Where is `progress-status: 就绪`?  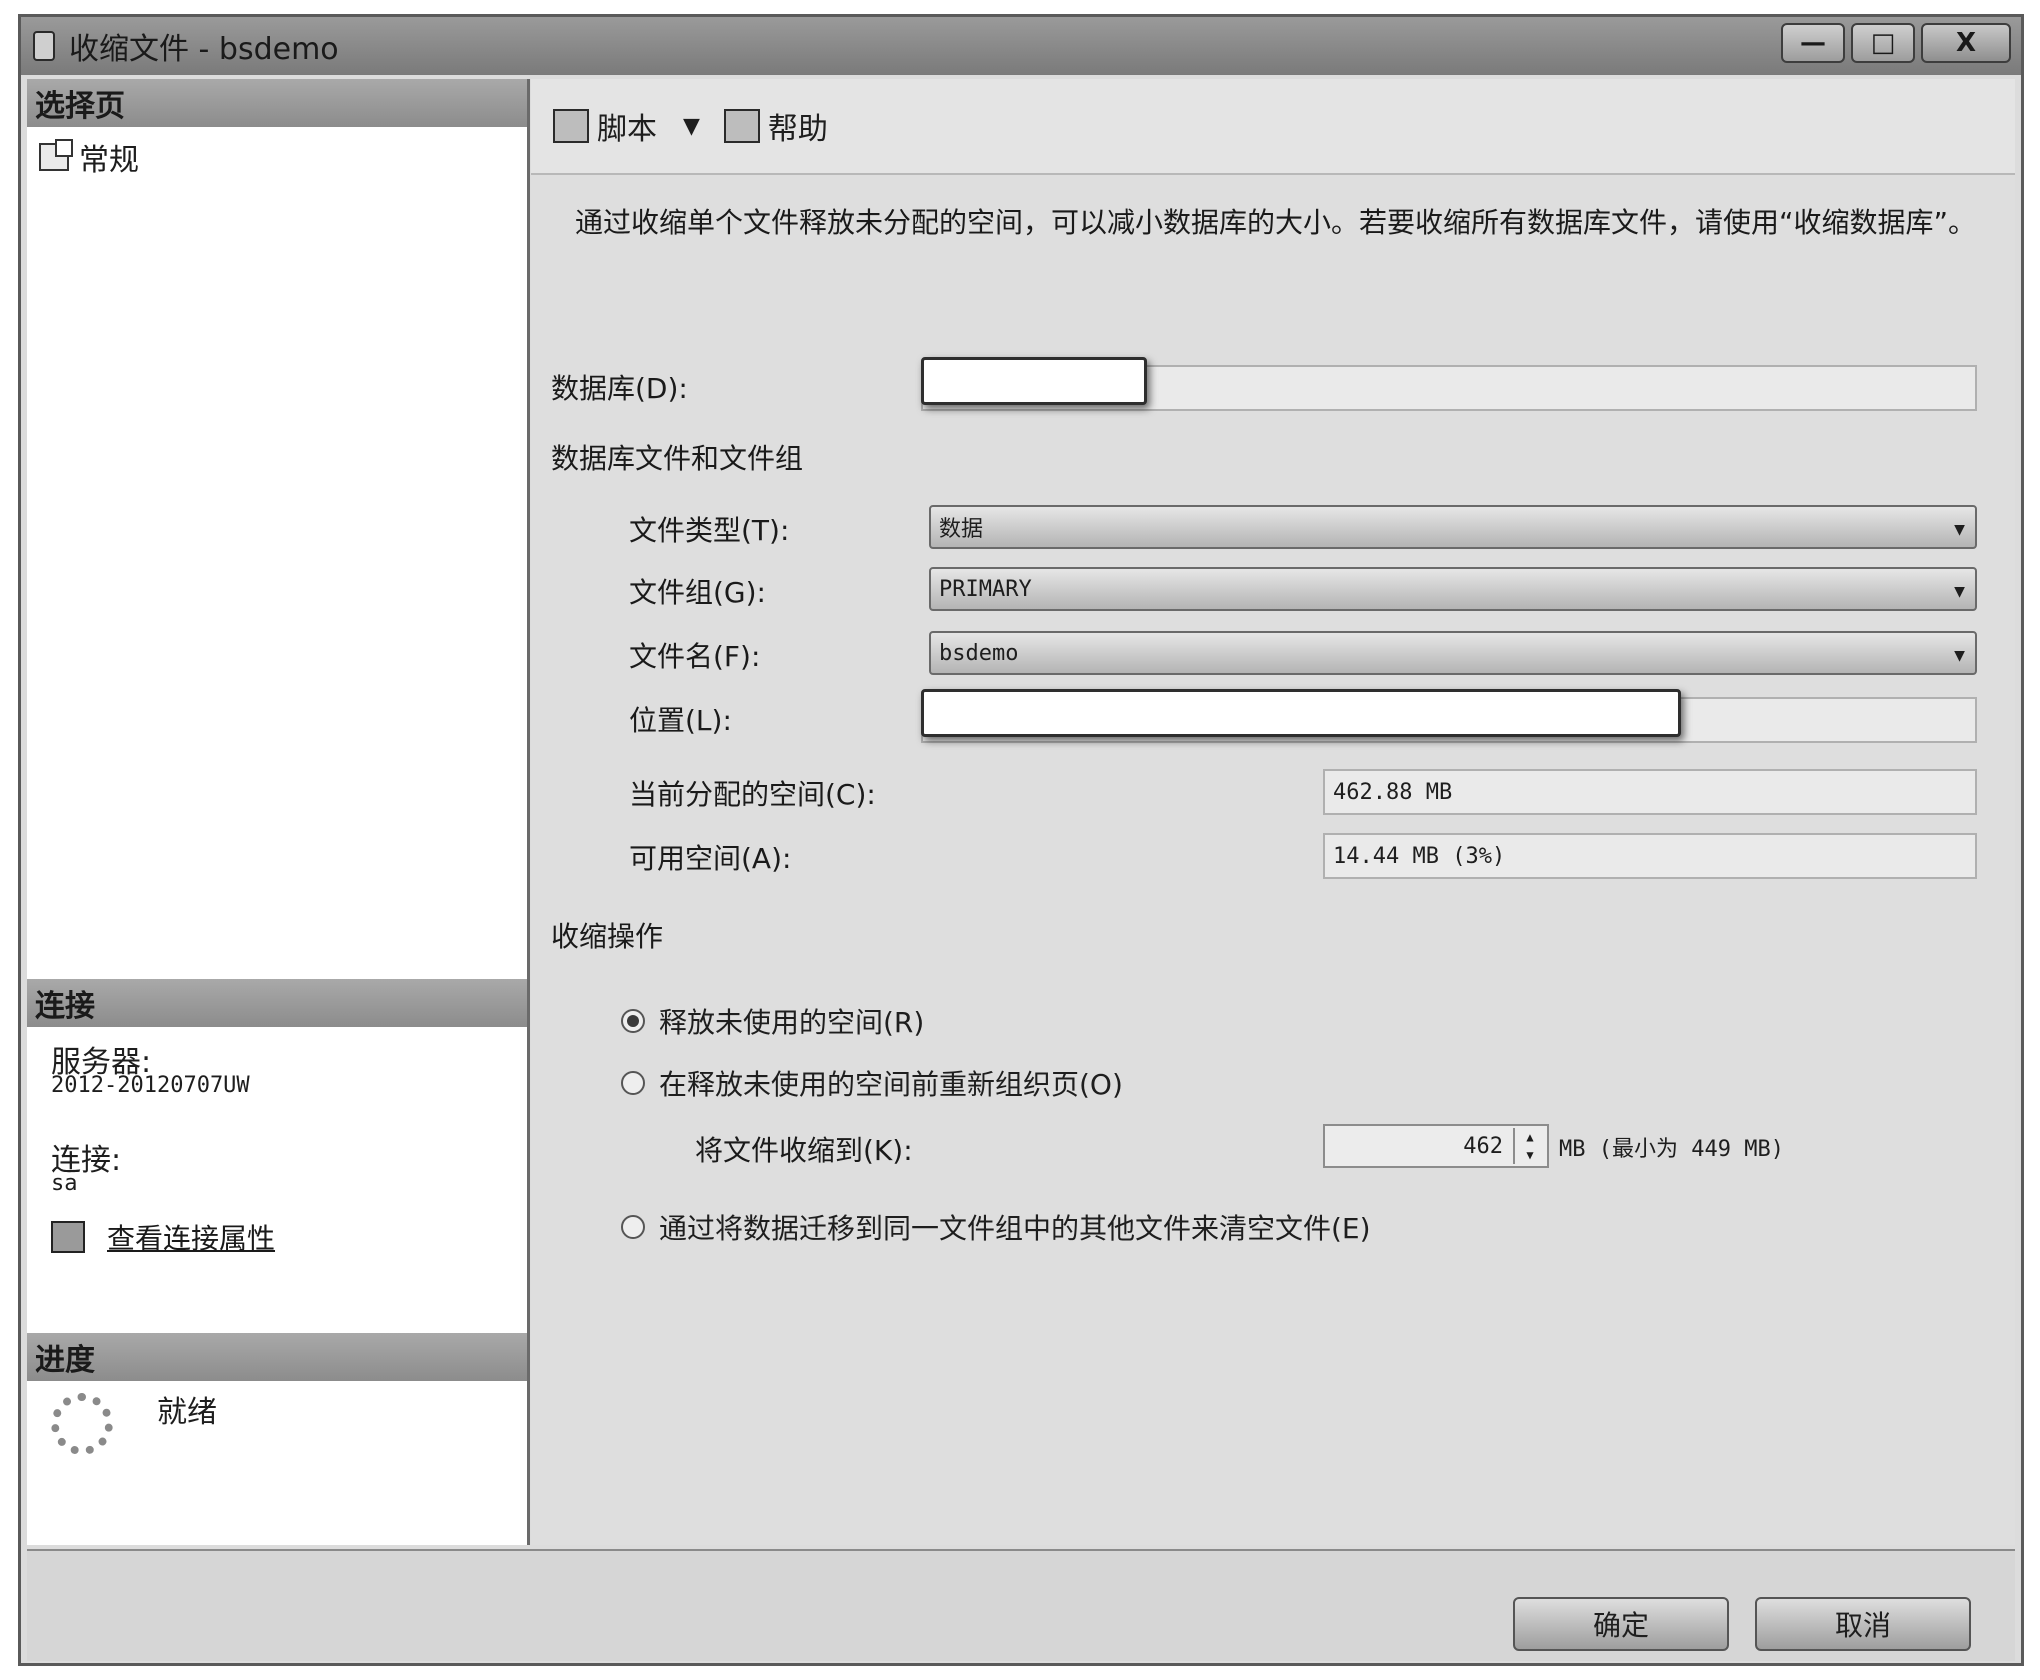 progress-status: 就绪 is located at coordinates (187, 1412).